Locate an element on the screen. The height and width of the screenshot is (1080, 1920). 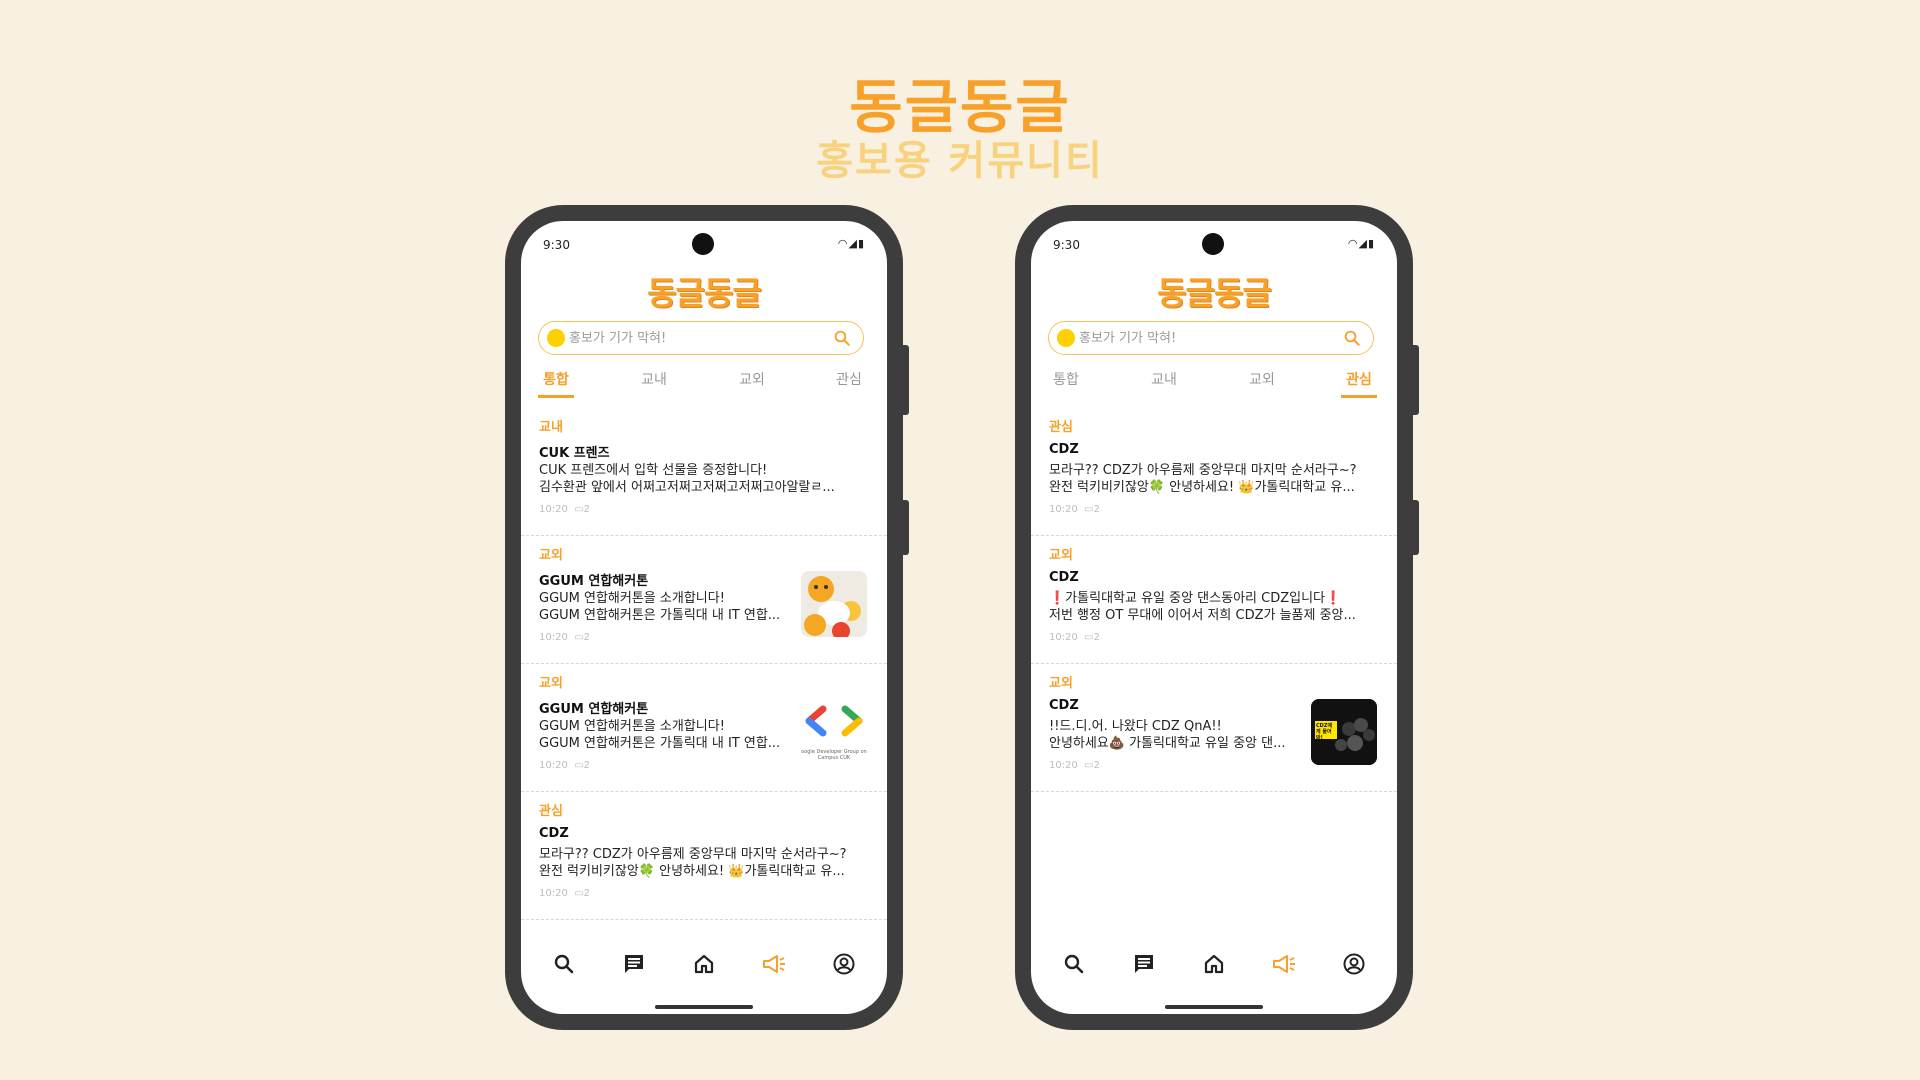
thumbnail-caption: oogle Developer Group on Campus CUK is located at coordinates (834, 755).